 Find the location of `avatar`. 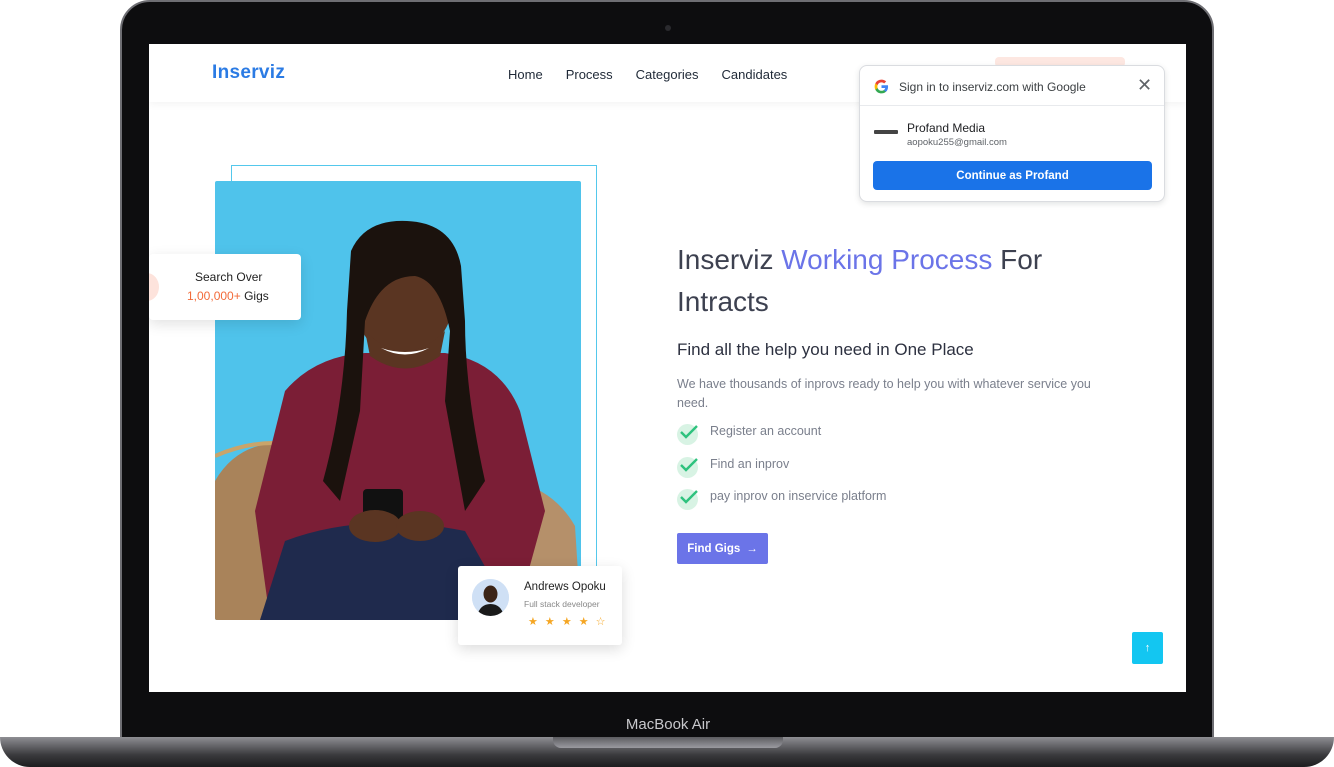

avatar is located at coordinates (490, 597).